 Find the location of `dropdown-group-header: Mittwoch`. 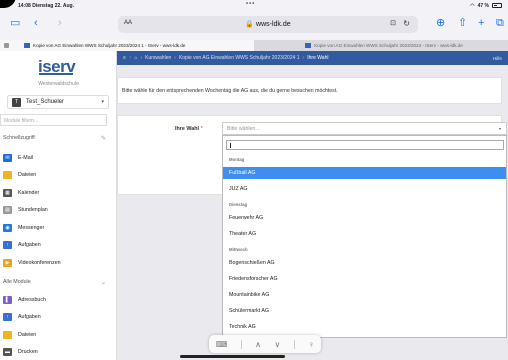

dropdown-group-header: Mittwoch is located at coordinates (238, 249).